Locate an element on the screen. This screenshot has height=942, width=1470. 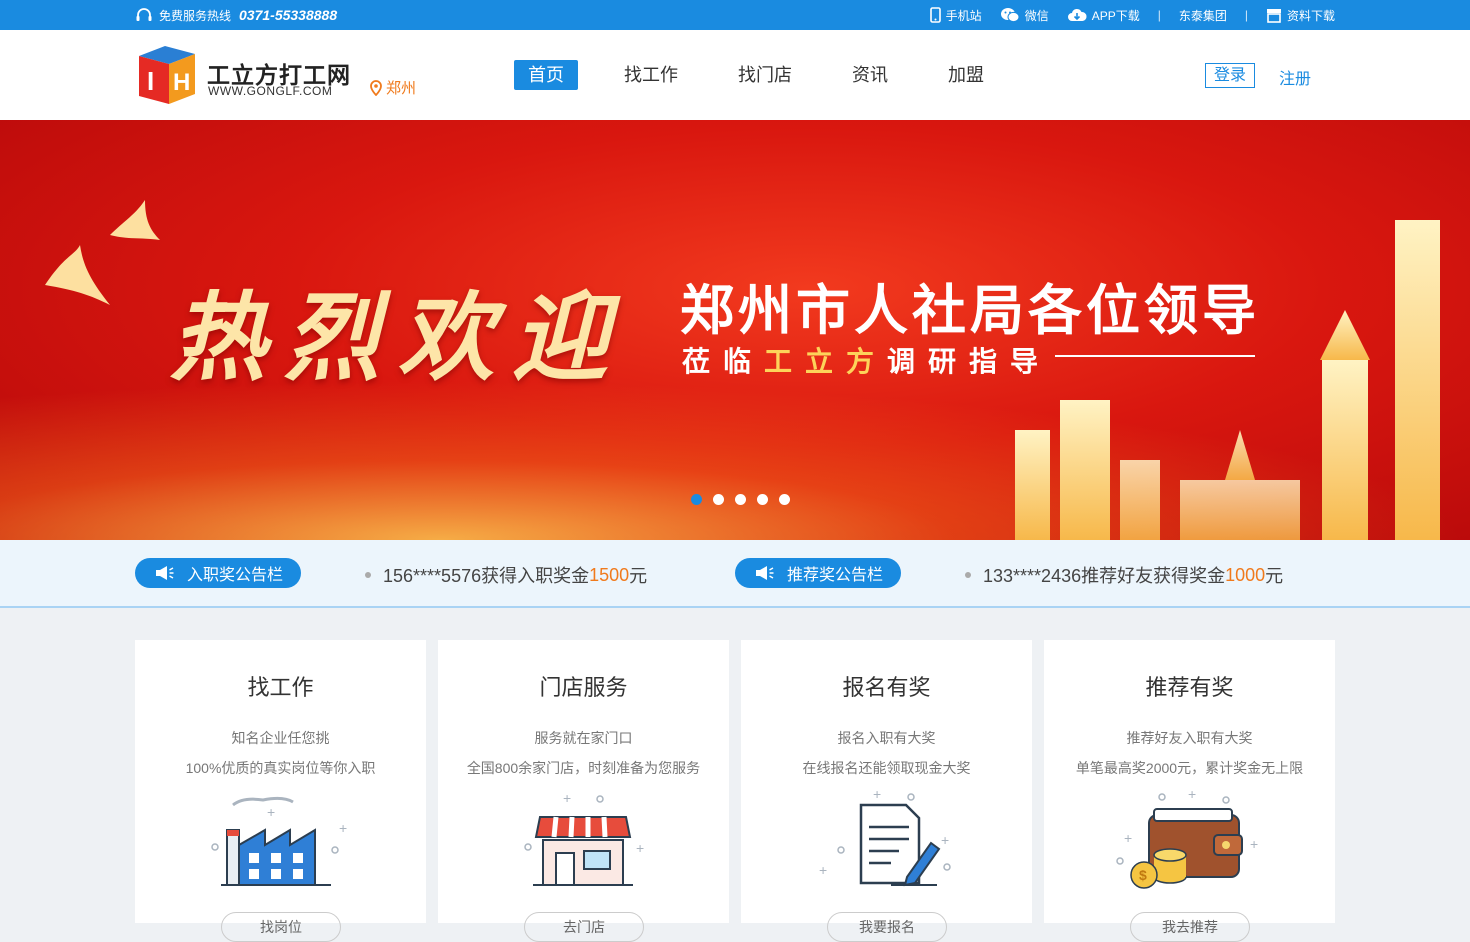
card-find-job: 找工作 知名企业任您挑 100%优质的真实岗位等你入职 ++ 找岗位 is located at coordinates (280, 781).